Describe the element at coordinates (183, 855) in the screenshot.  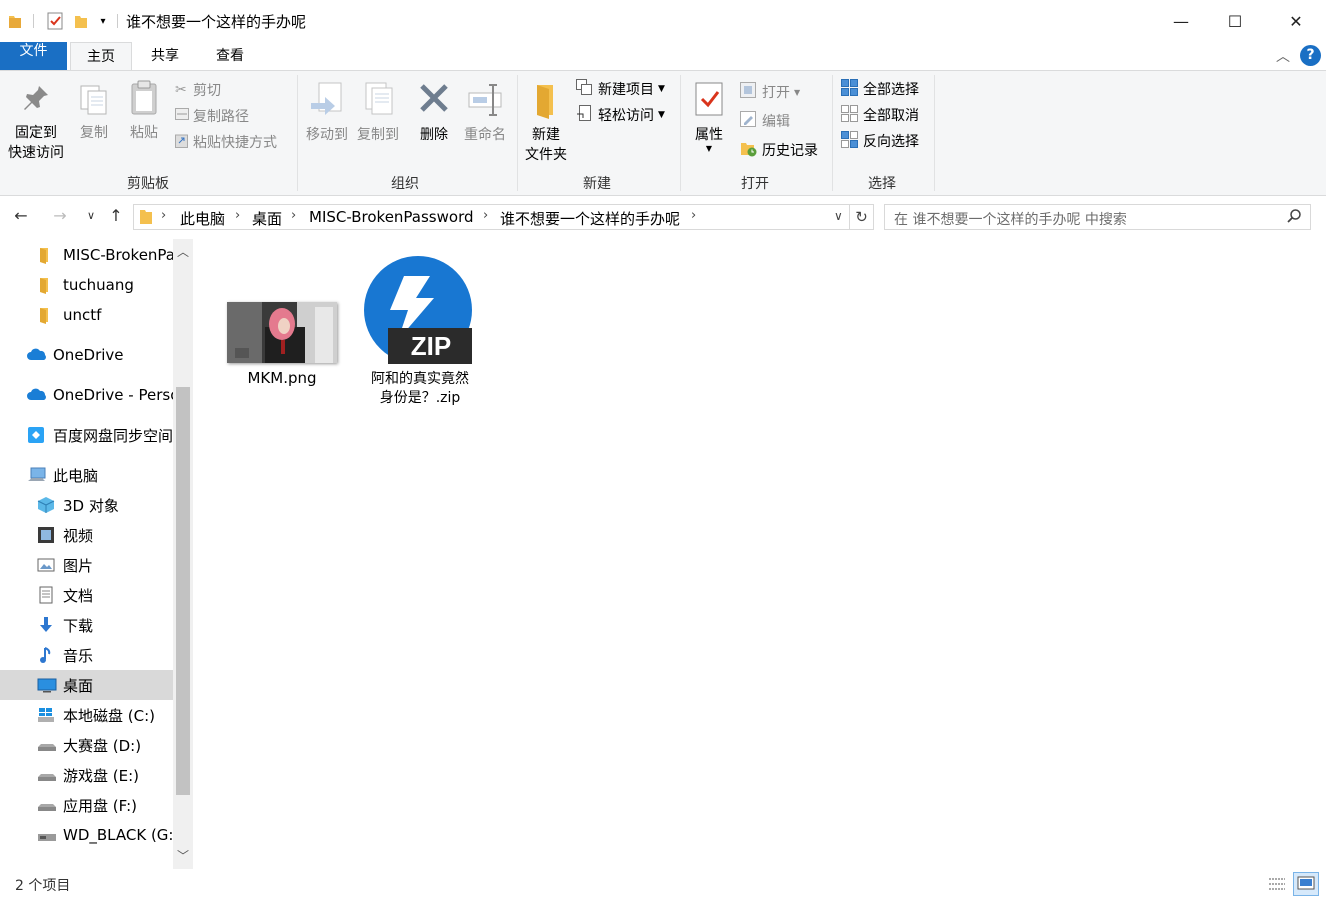
I see `scroll-down-icon: ﹀` at that location.